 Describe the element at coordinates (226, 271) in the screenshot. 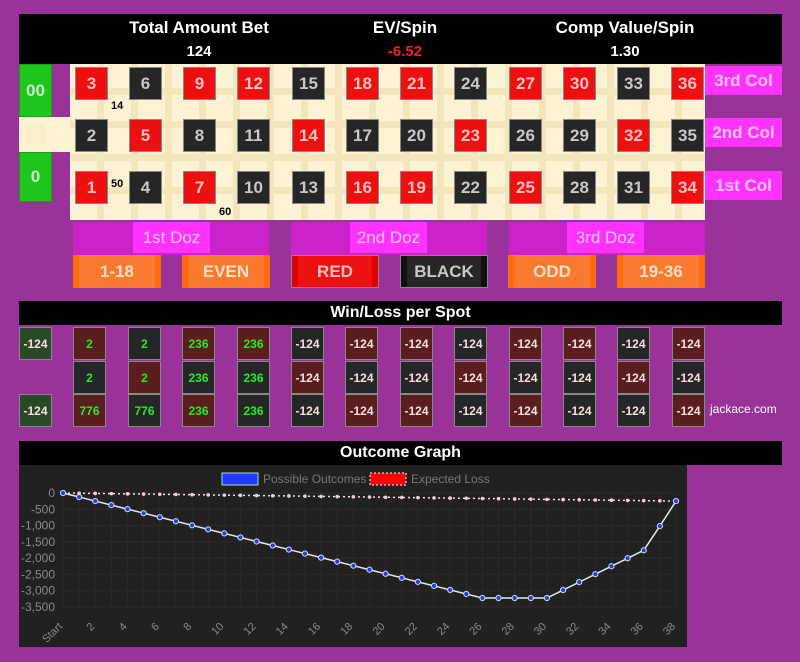

I see `bet-even: EVEN` at that location.